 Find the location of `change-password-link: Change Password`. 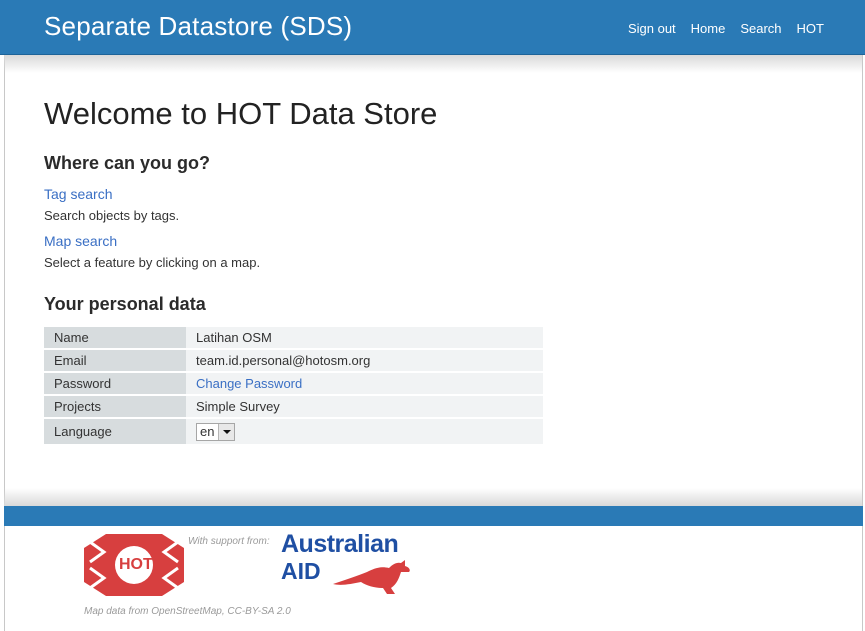

change-password-link: Change Password is located at coordinates (249, 383).